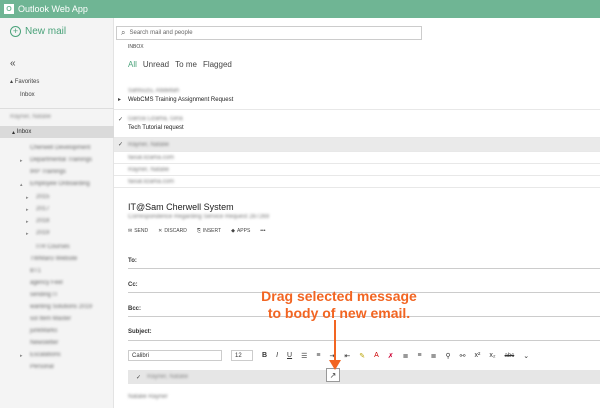  What do you see at coordinates (136, 47) in the screenshot?
I see `folder-title: INBOX` at bounding box center [136, 47].